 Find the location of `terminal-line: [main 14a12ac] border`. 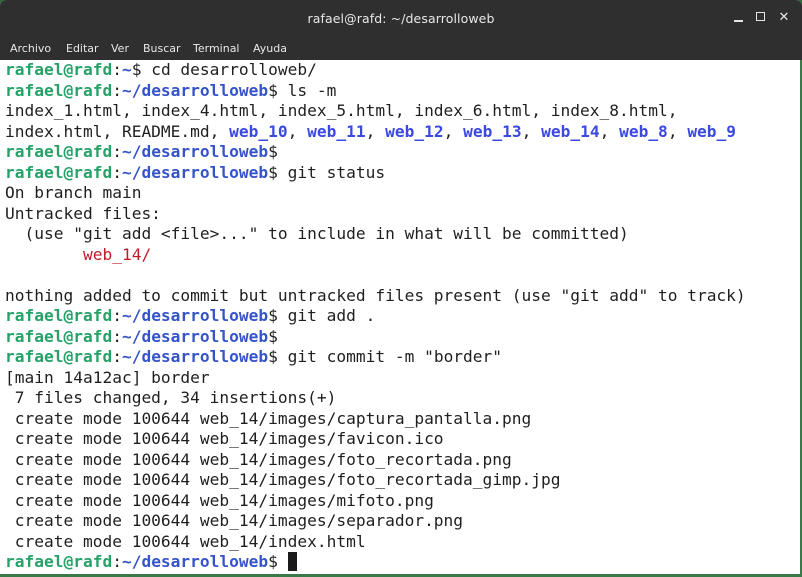

terminal-line: [main 14a12ac] border is located at coordinates (403, 378).